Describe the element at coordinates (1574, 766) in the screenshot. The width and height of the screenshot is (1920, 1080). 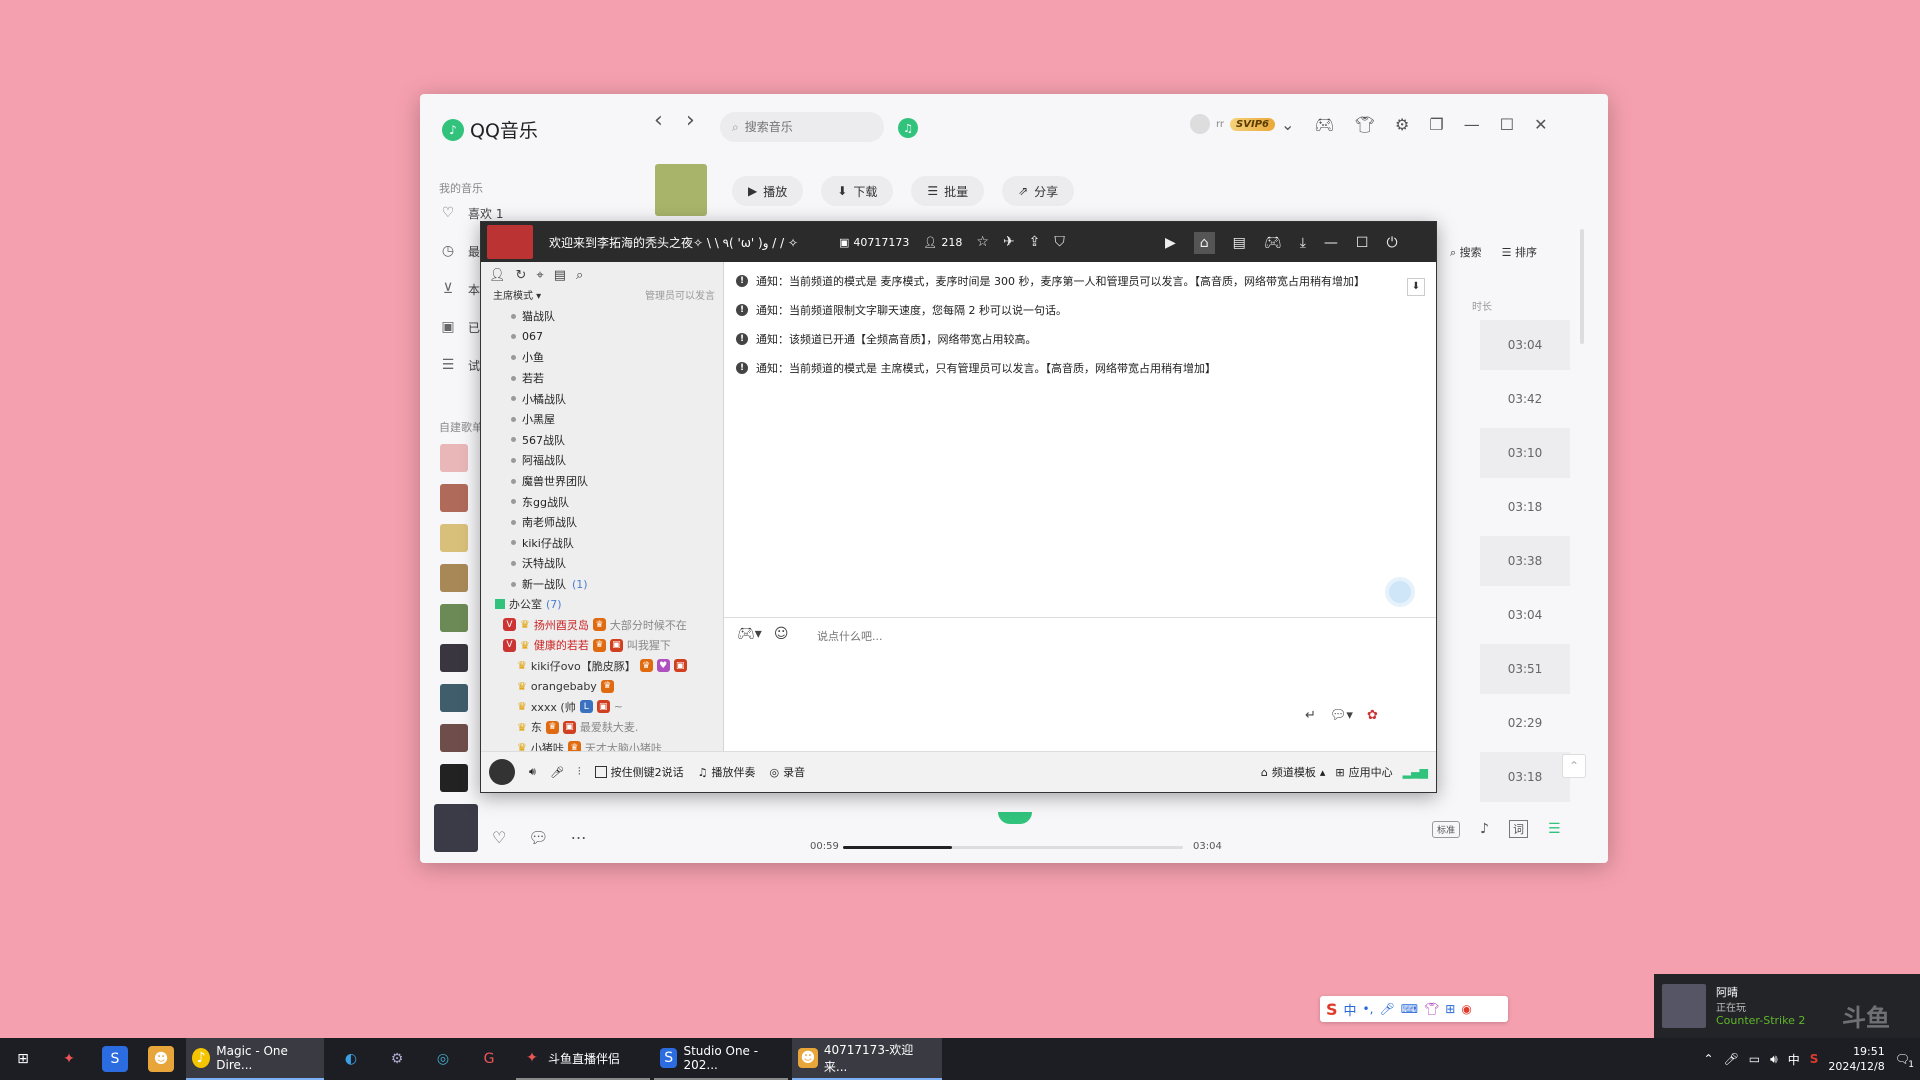
I see `scroll-top-button: ⌃` at that location.